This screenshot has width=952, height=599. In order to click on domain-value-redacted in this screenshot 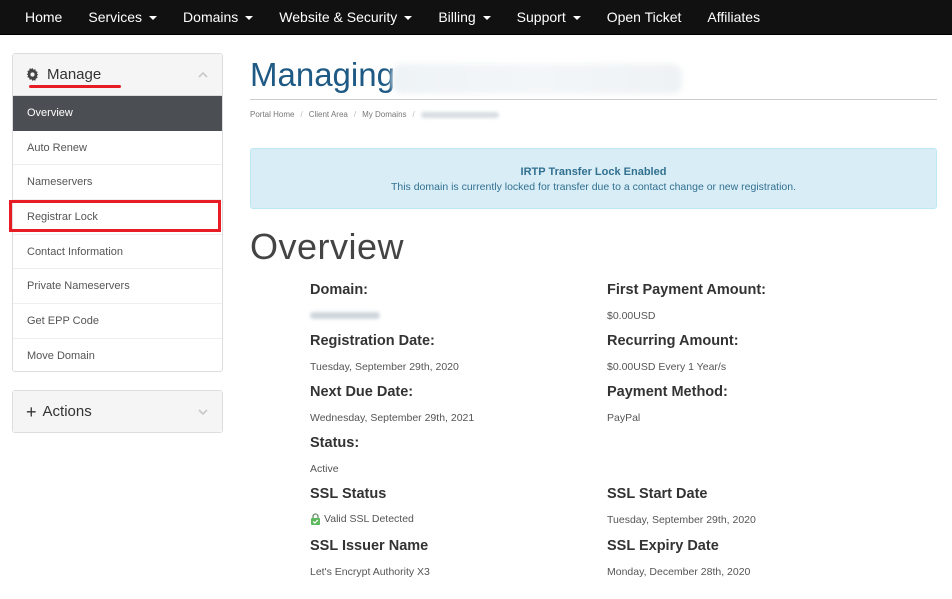, I will do `click(345, 315)`.